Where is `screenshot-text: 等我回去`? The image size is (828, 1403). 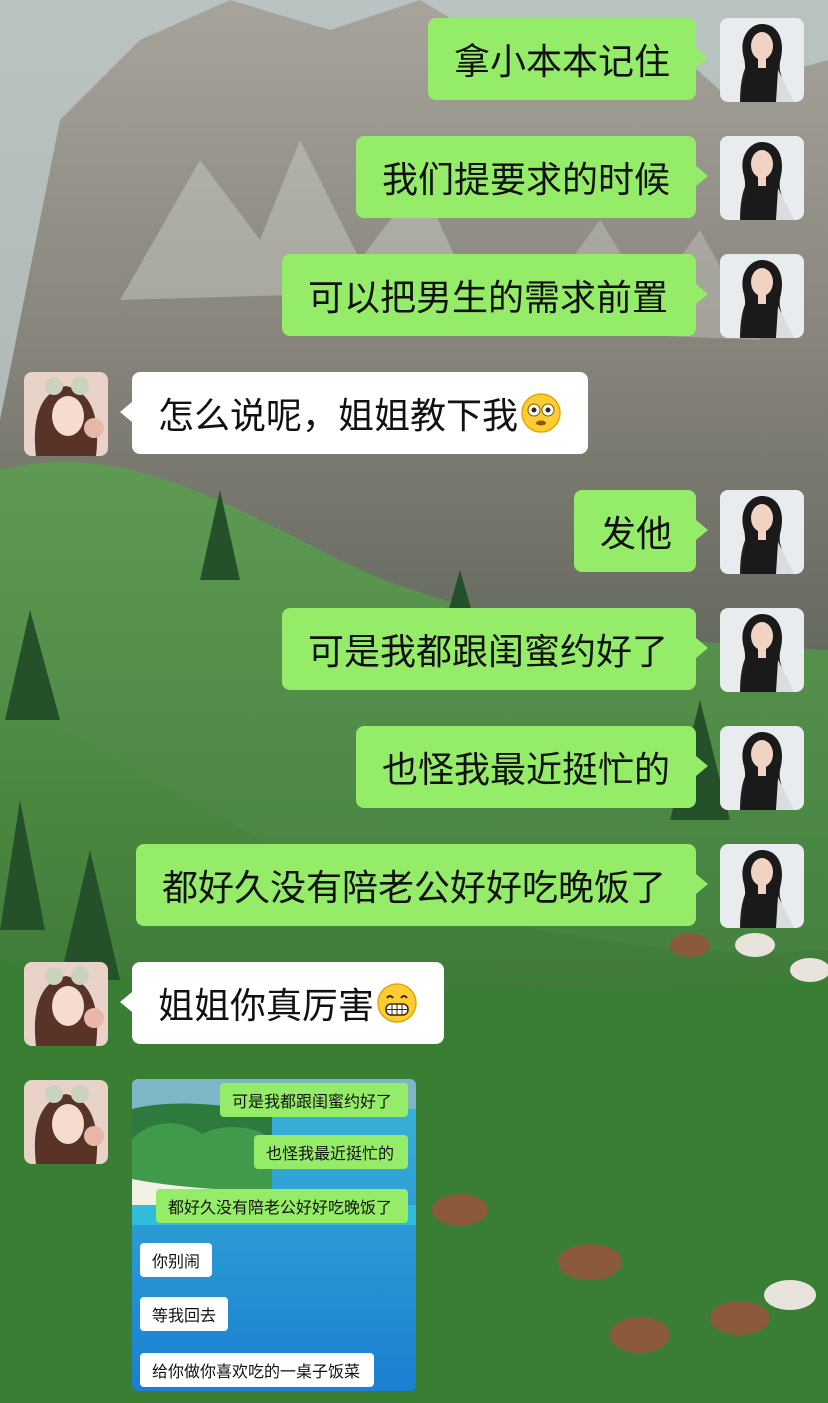
screenshot-text: 等我回去 is located at coordinates (184, 1315).